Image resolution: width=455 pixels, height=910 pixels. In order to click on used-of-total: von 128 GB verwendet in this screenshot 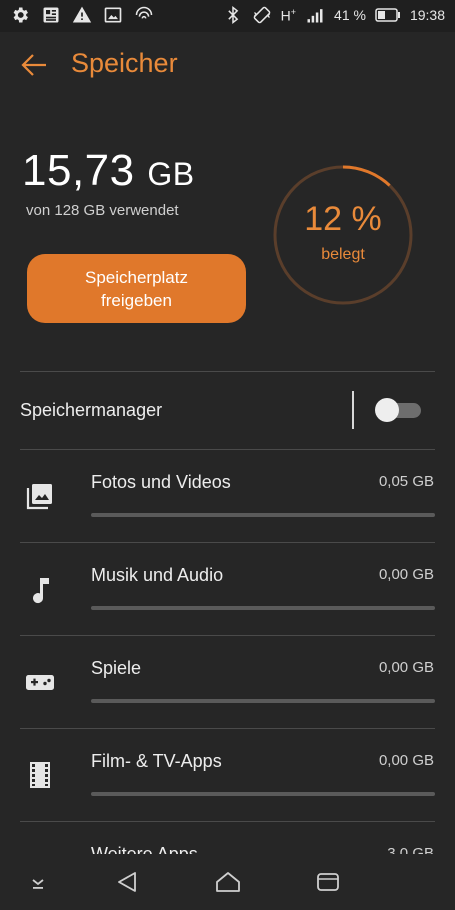, I will do `click(102, 210)`.